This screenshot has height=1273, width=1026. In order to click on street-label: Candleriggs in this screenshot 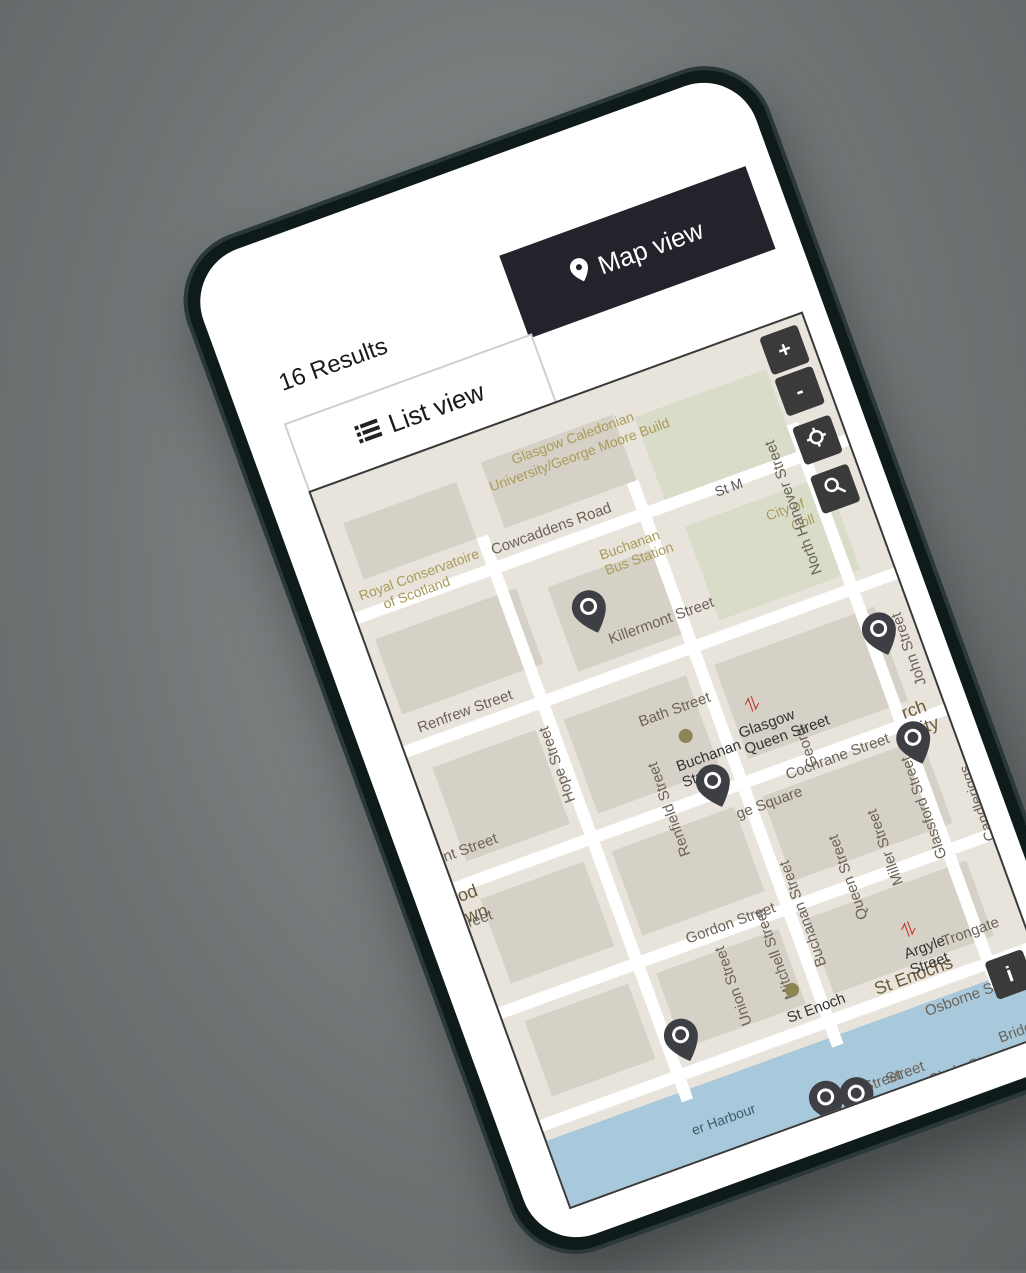, I will do `click(978, 803)`.